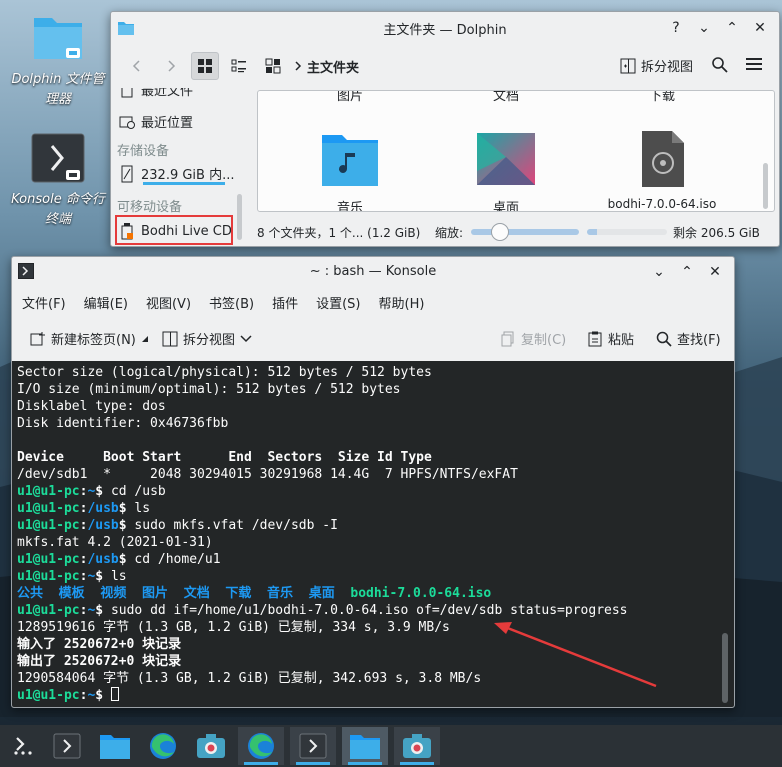 This screenshot has width=782, height=767. What do you see at coordinates (89, 338) in the screenshot?
I see `new-tab-button: 新建标签页(N)` at bounding box center [89, 338].